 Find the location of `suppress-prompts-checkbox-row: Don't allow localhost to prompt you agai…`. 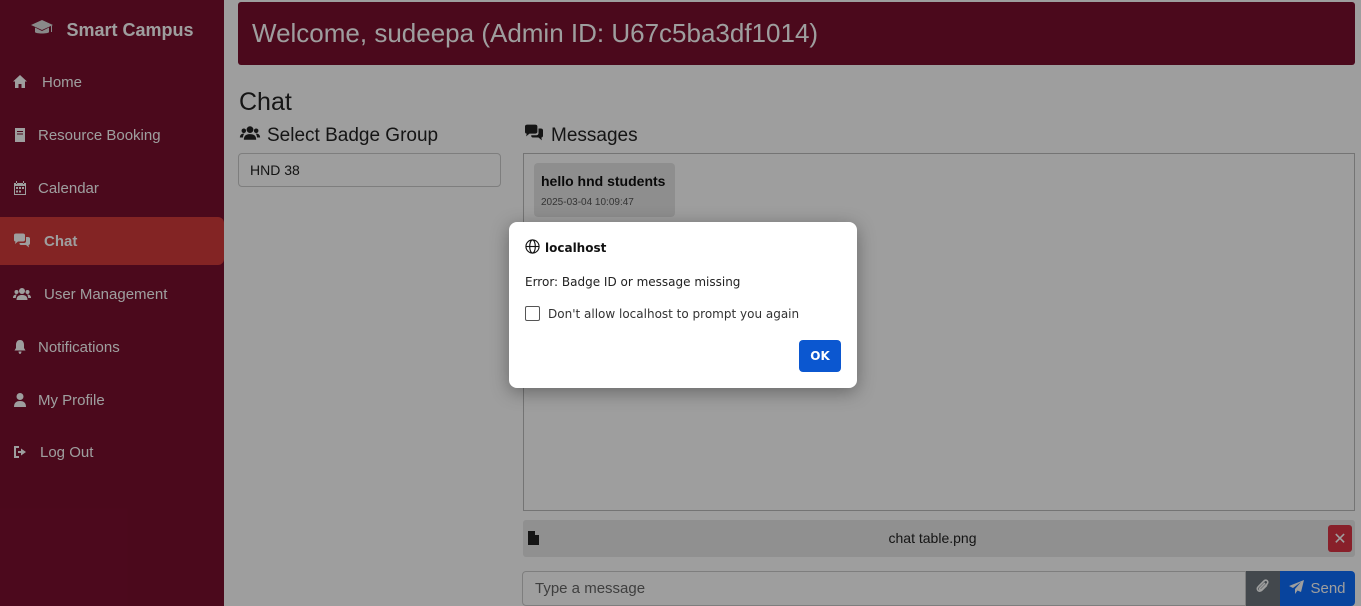

suppress-prompts-checkbox-row: Don't allow localhost to prompt you agai… is located at coordinates (662, 313).